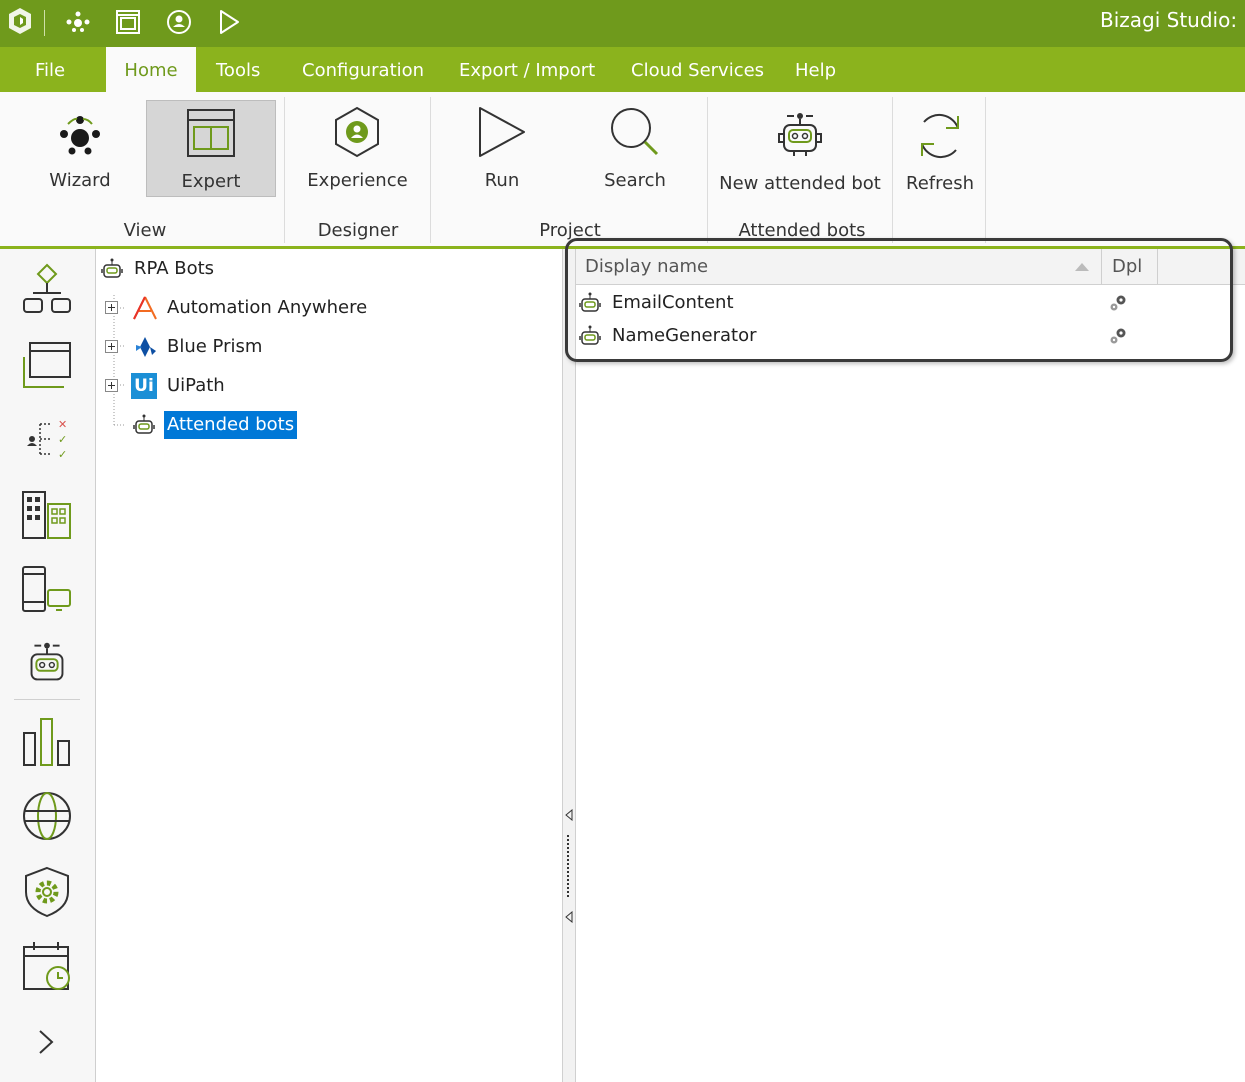 This screenshot has height=1082, width=1245. Describe the element at coordinates (46, 1042) in the screenshot. I see `chevron-right-icon` at that location.